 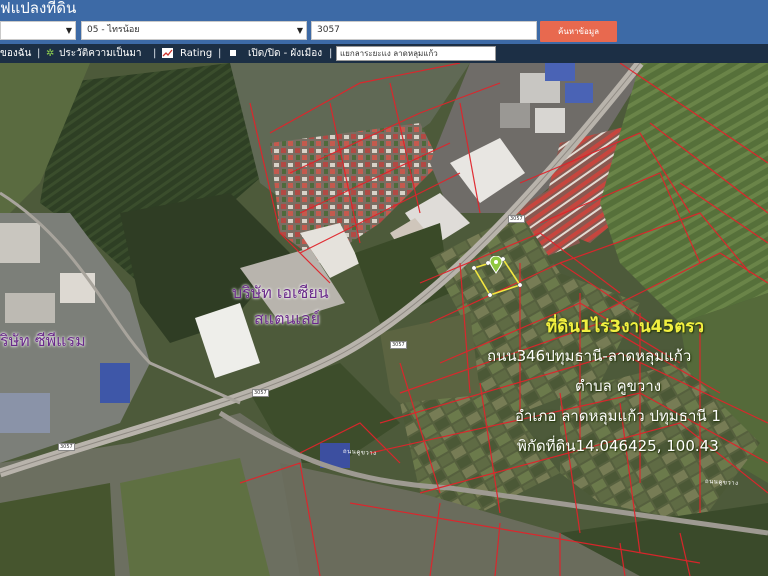 What do you see at coordinates (589, 356) in the screenshot?
I see `land-road-info: ถนน346ปทุมธานี-ลาดหลุมแก้ว` at bounding box center [589, 356].